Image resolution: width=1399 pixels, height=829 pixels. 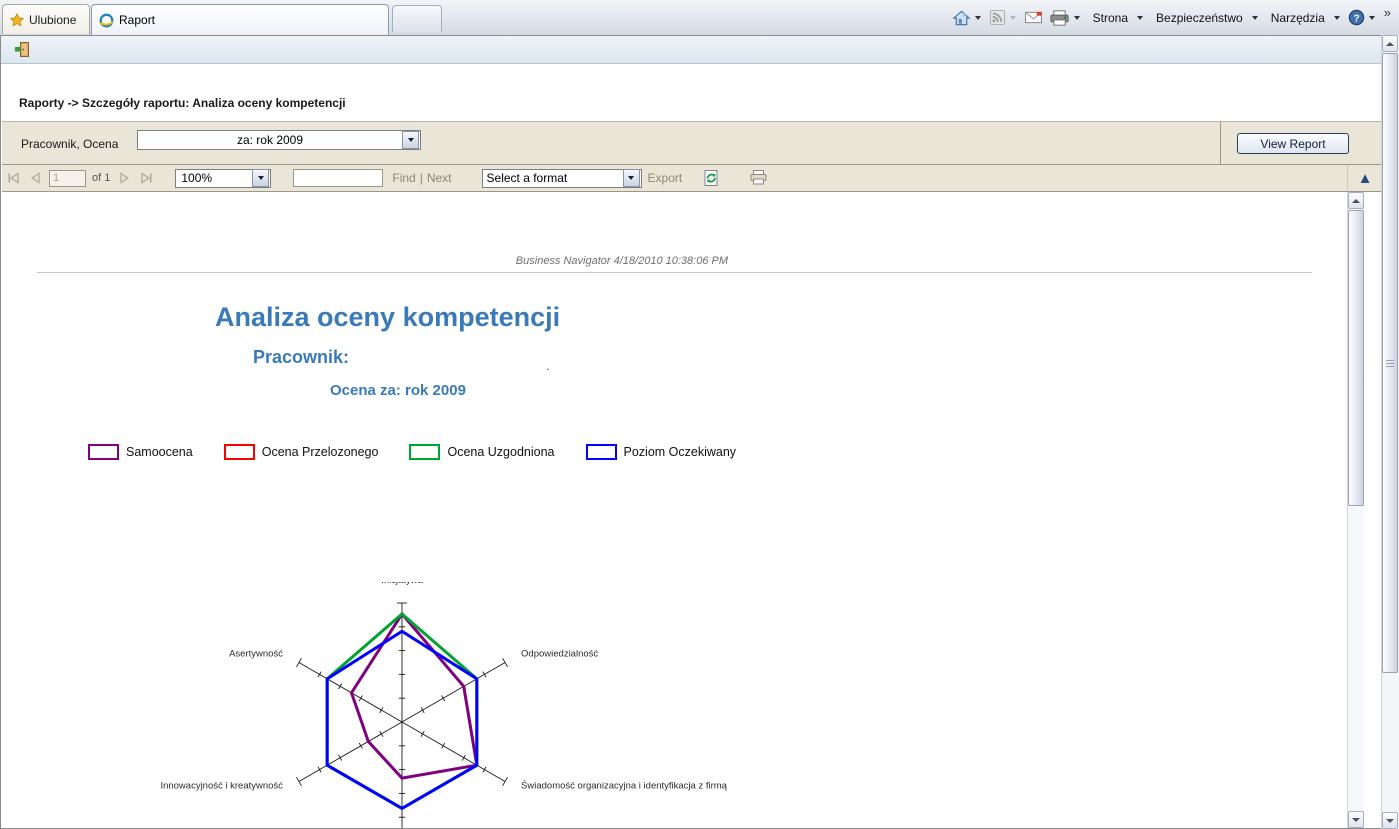 I want to click on legend-label: Ocena Przelozonego, so click(x=320, y=452).